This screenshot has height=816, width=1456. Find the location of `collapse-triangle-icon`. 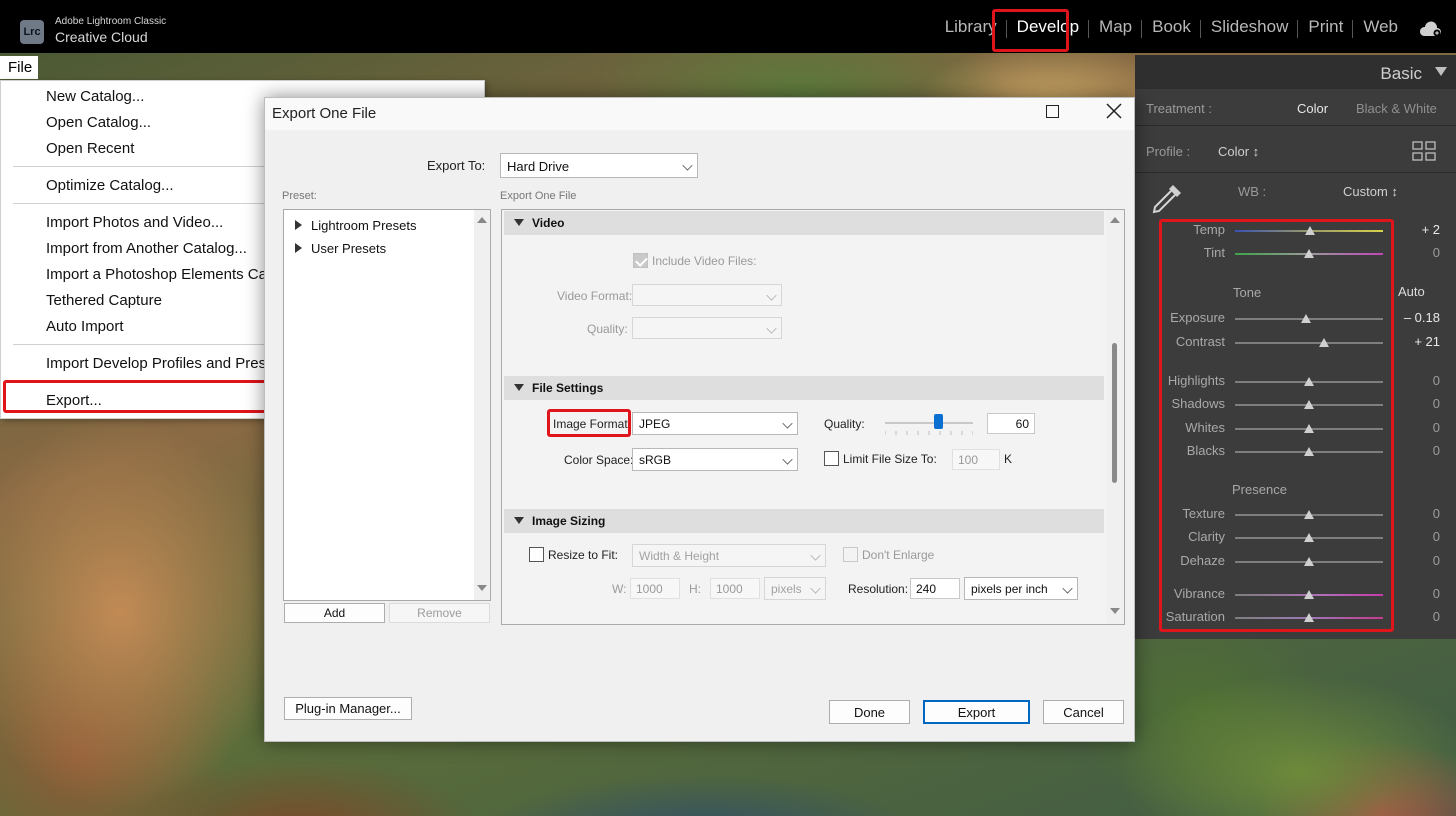

collapse-triangle-icon is located at coordinates (1441, 71).